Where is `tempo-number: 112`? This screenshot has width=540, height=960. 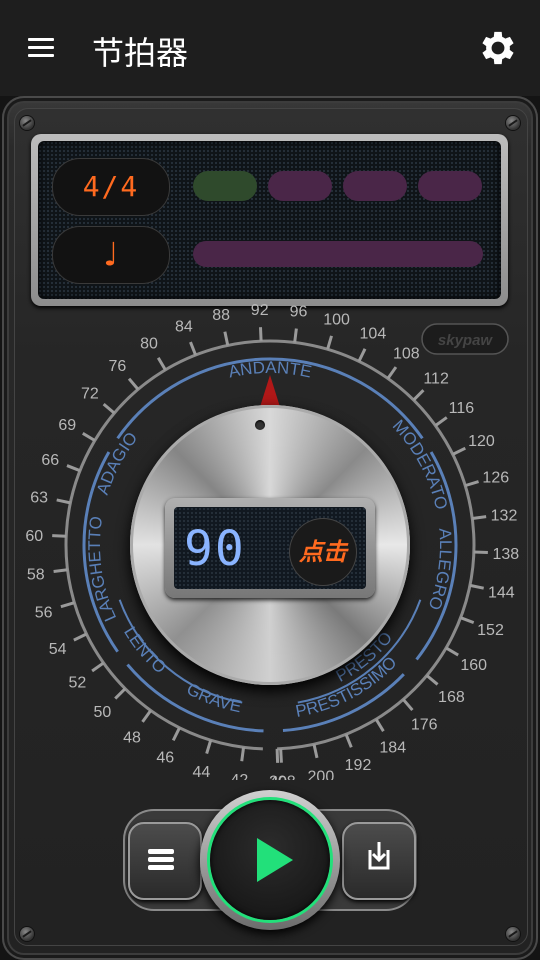
tempo-number: 112 is located at coordinates (436, 378).